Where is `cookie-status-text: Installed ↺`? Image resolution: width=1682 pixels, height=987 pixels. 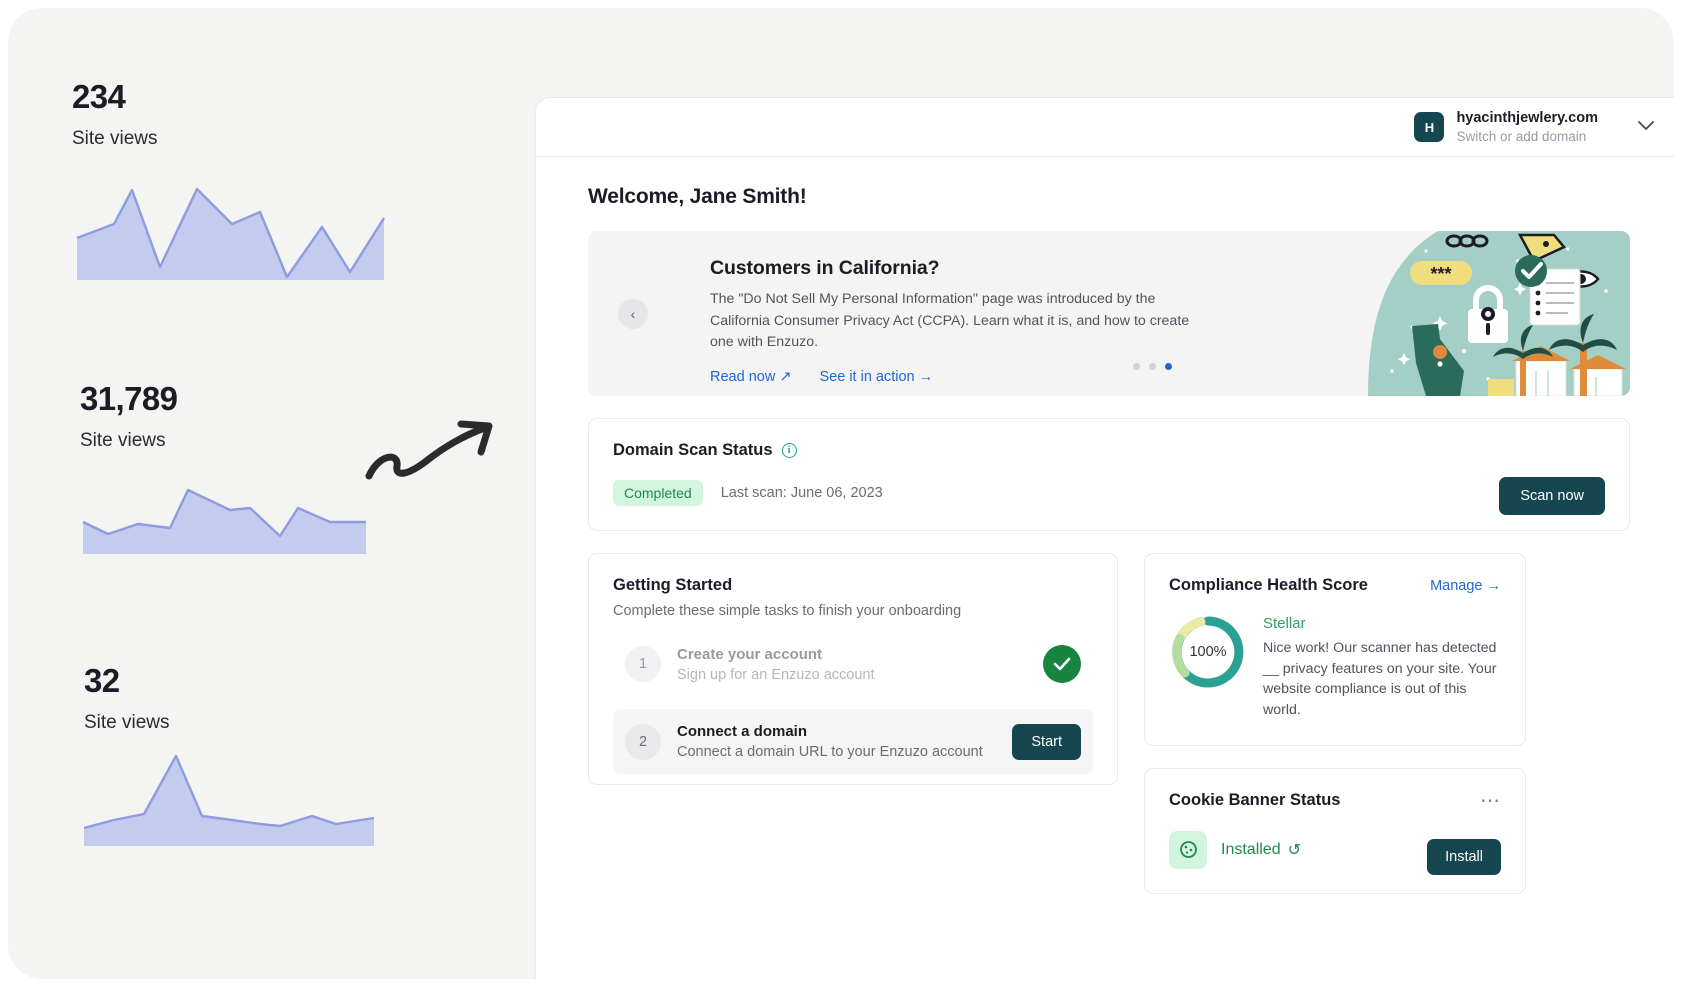
cookie-status-text: Installed ↺ is located at coordinates (1261, 850).